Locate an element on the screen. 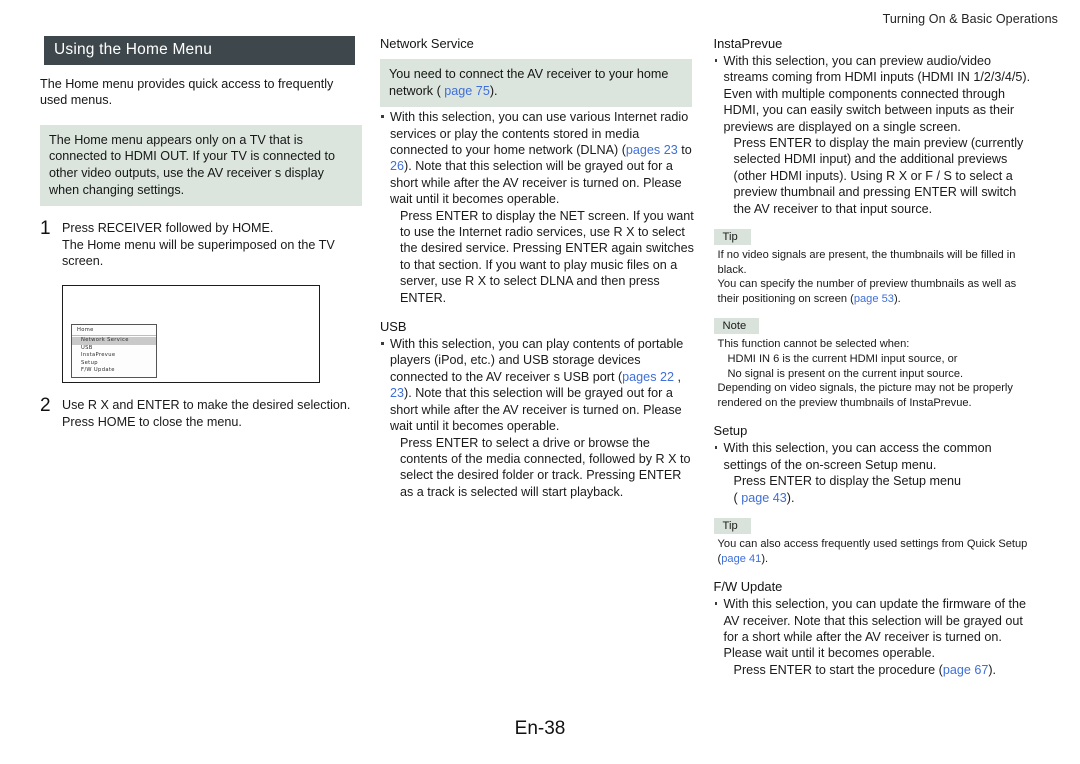 This screenshot has width=1080, height=764. setup-indent-2-close: ). is located at coordinates (790, 497).